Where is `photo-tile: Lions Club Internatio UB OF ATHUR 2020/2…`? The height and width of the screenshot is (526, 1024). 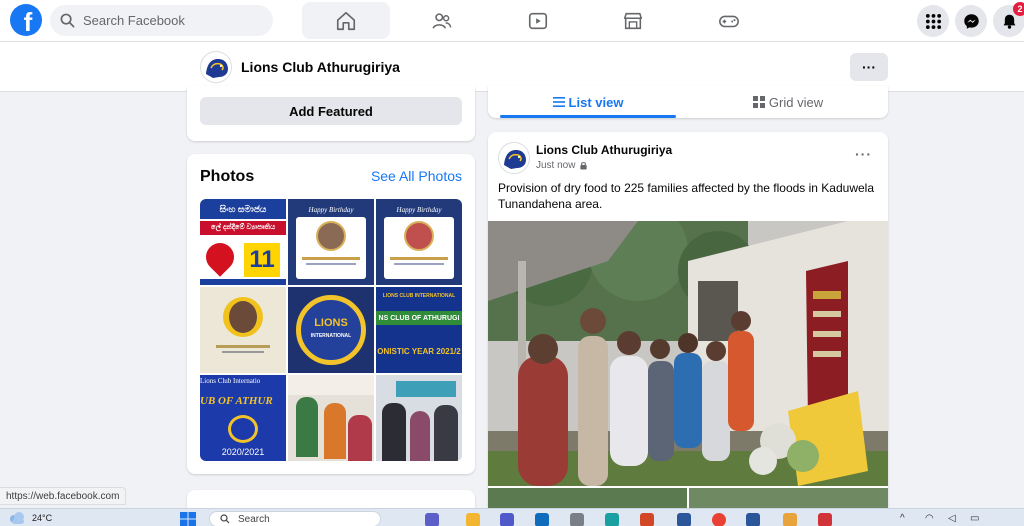
photo-tile: Lions Club Internatio UB OF ATHUR 2020/2… is located at coordinates (243, 418).